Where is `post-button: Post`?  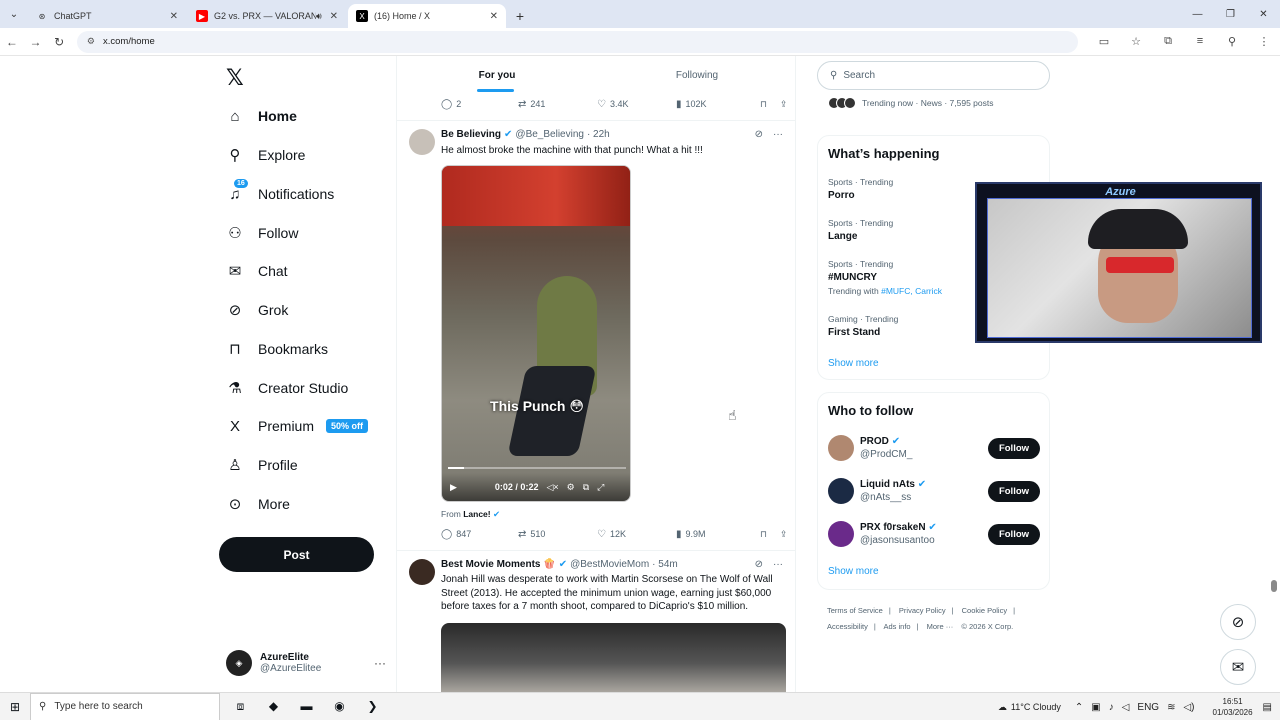 post-button: Post is located at coordinates (296, 554).